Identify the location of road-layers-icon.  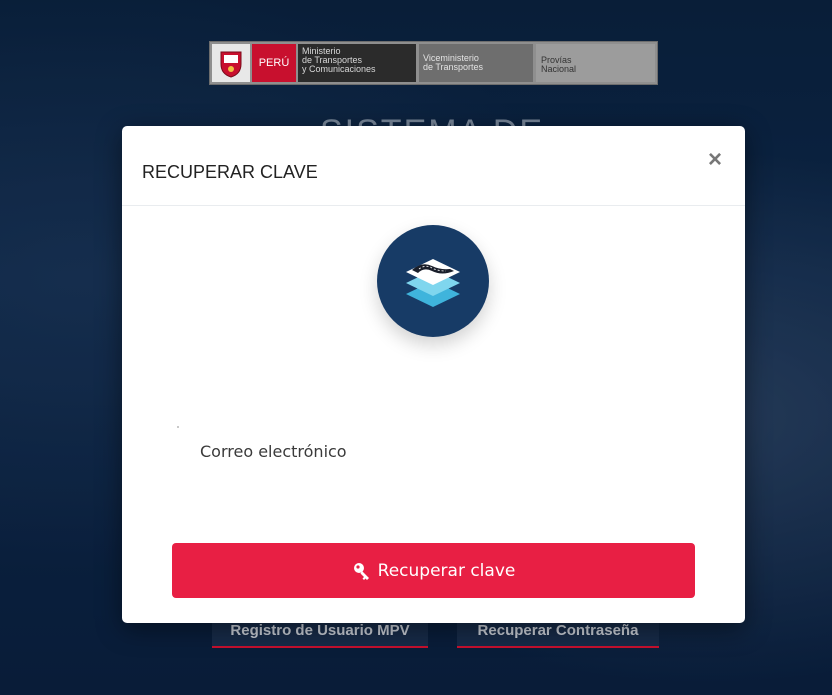
(433, 283).